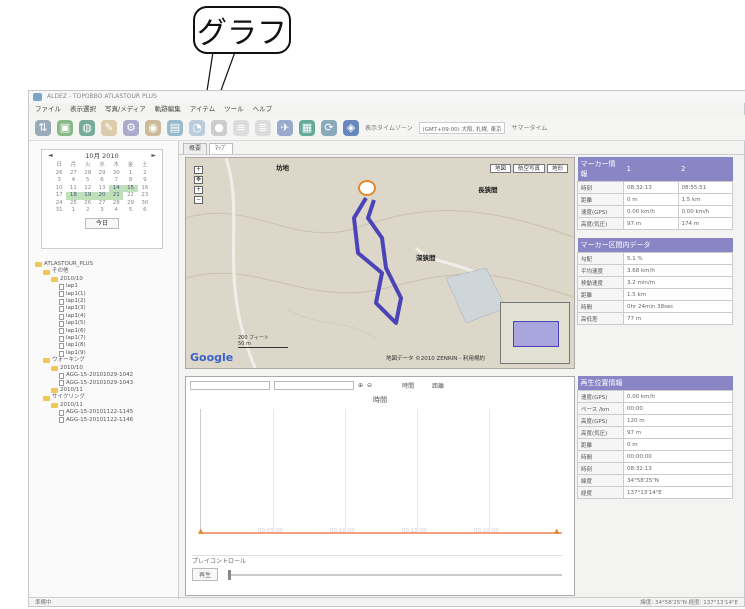 The image size is (745, 609). Describe the element at coordinates (87, 127) in the screenshot. I see `globe-icon: ◍` at that location.